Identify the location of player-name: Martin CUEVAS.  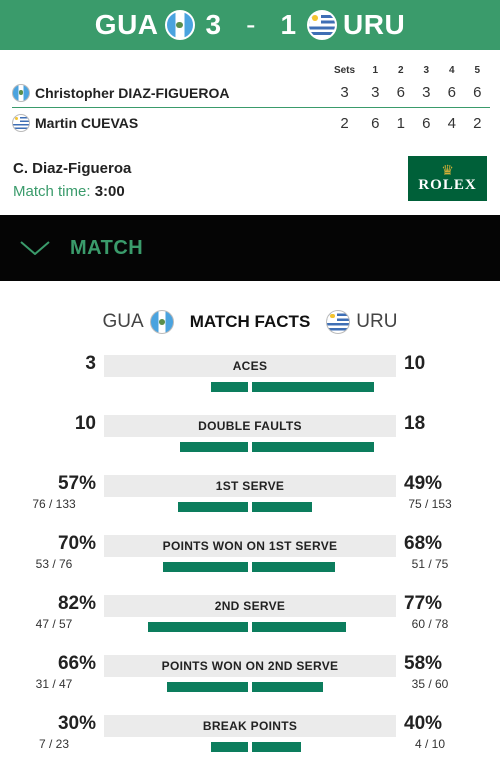
(87, 123).